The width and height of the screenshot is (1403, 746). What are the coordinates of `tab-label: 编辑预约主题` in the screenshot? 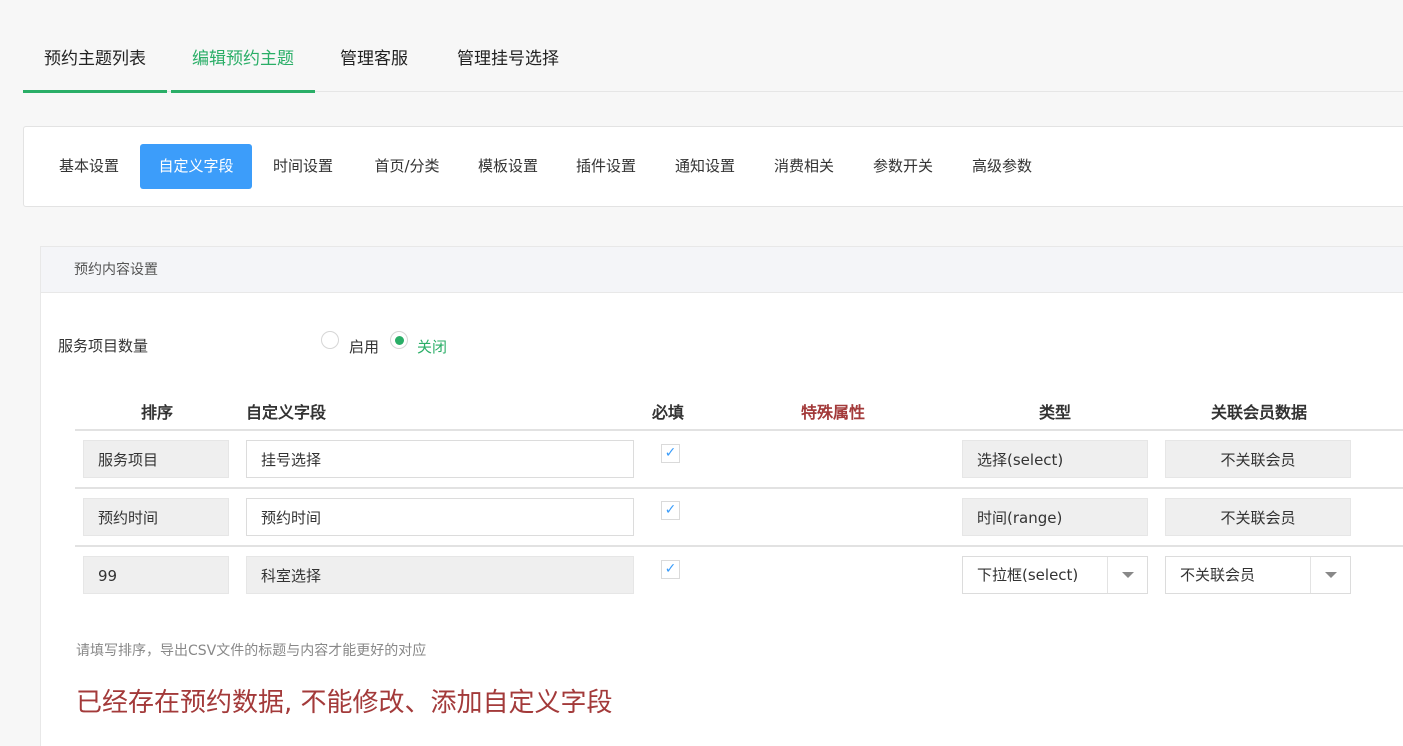 It's located at (243, 59).